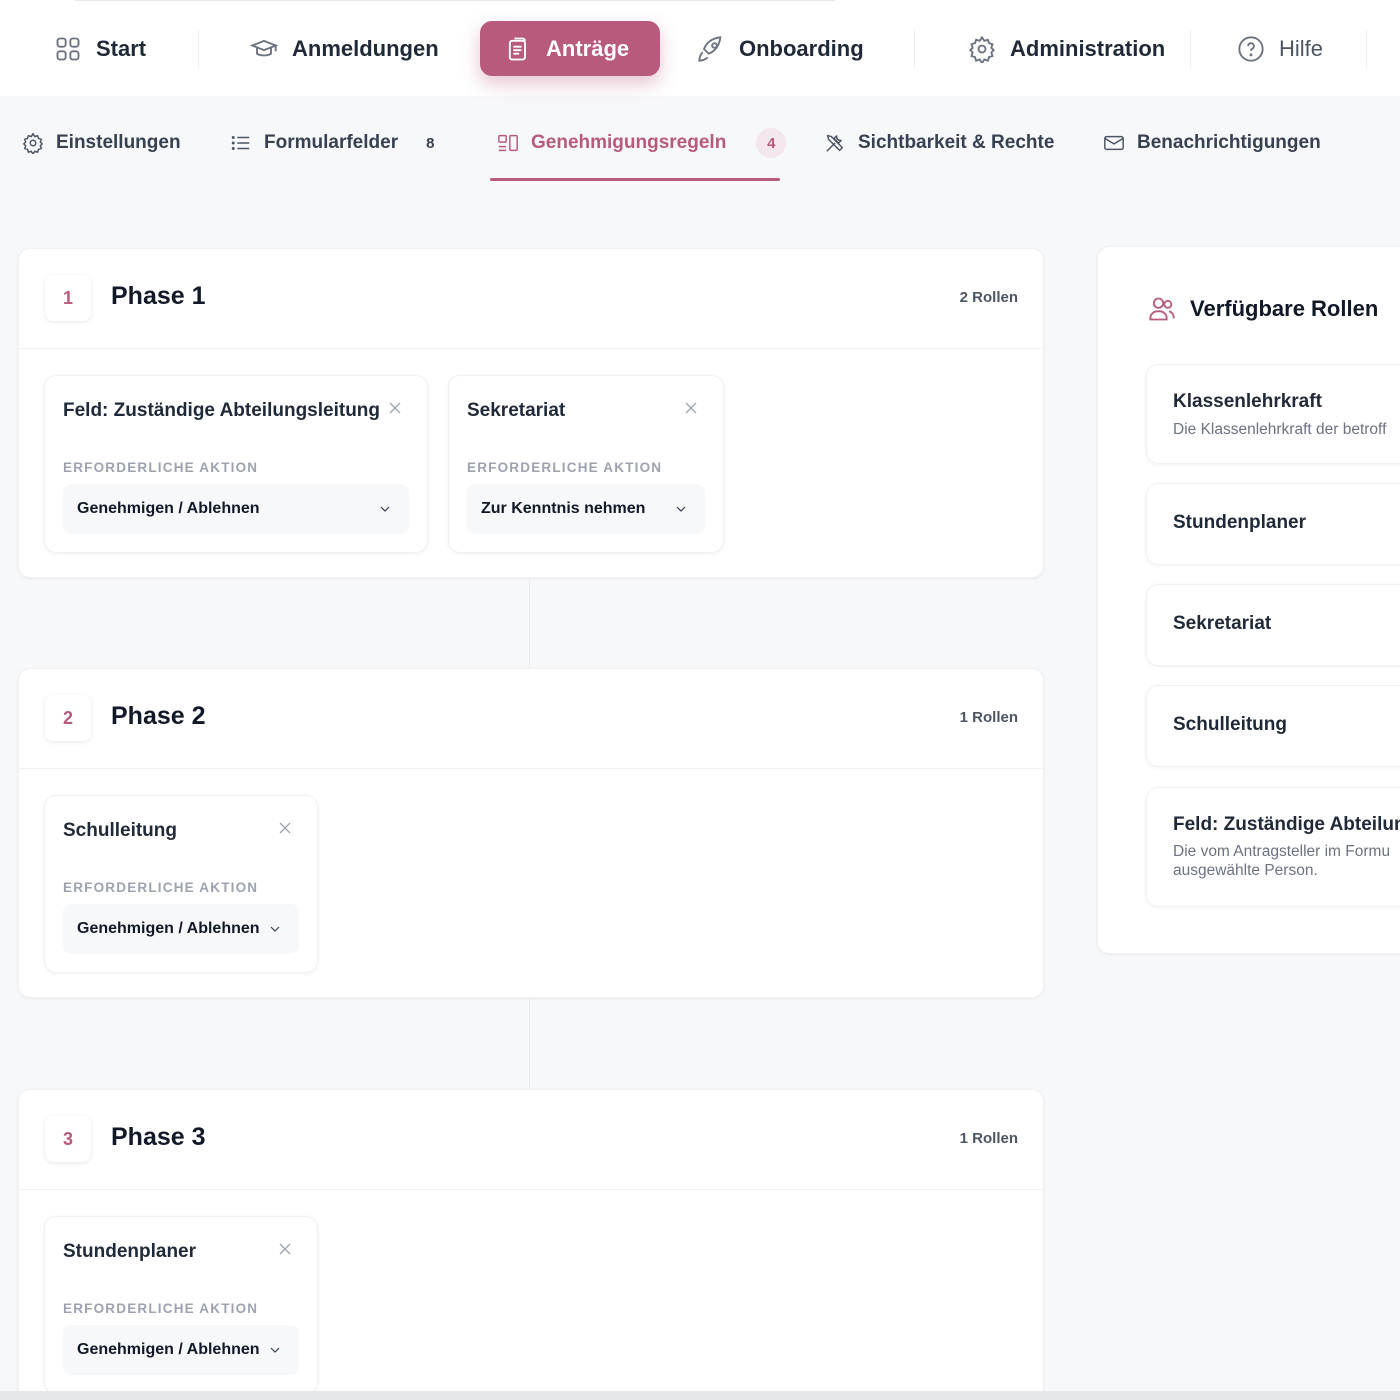 Image resolution: width=1400 pixels, height=1400 pixels. I want to click on available-role-name: Klassenlehrkraft, so click(1247, 401).